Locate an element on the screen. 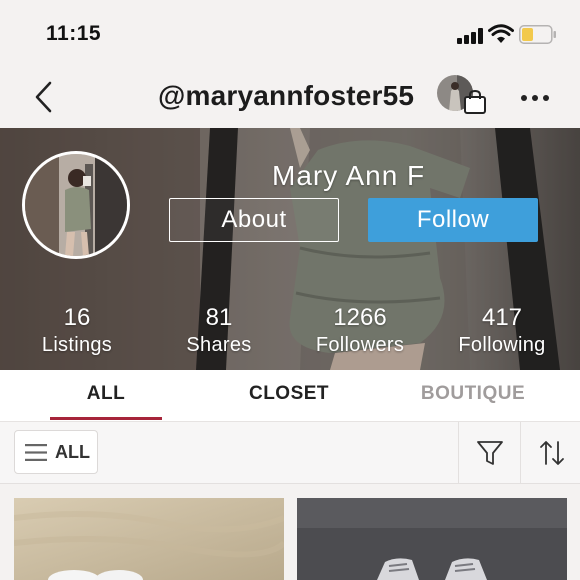 The image size is (580, 580). stat-label: Following is located at coordinates (502, 345).